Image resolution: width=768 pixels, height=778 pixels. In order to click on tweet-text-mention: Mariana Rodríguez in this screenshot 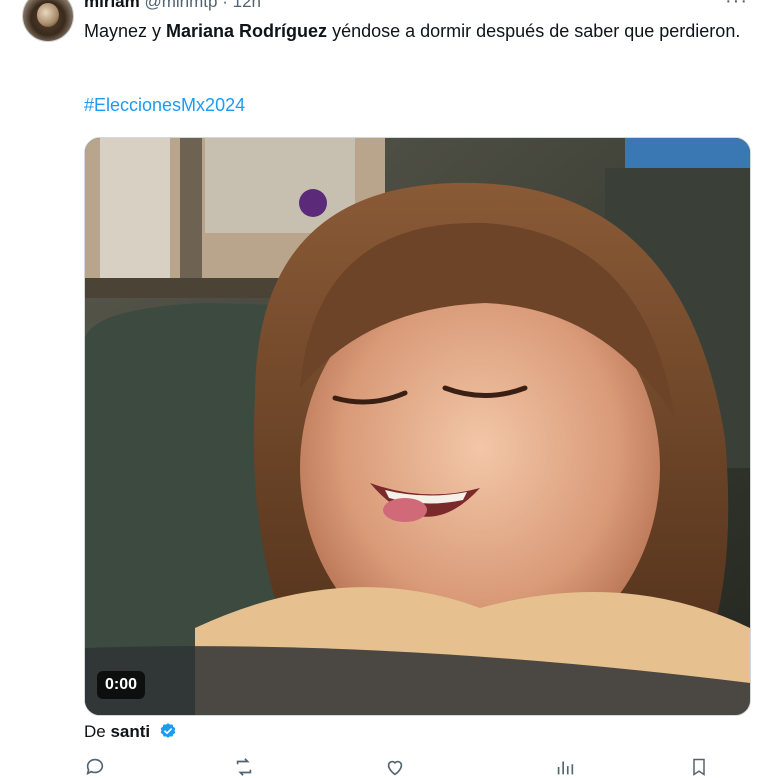, I will do `click(247, 31)`.